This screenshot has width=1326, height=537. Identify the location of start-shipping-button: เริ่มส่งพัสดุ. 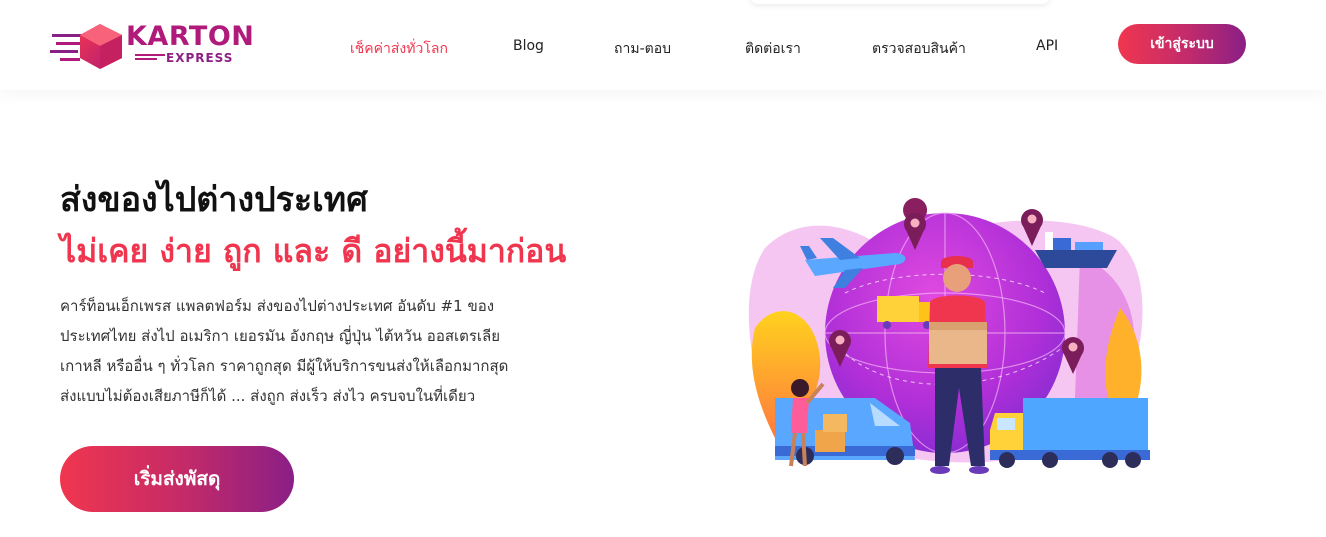
(177, 479).